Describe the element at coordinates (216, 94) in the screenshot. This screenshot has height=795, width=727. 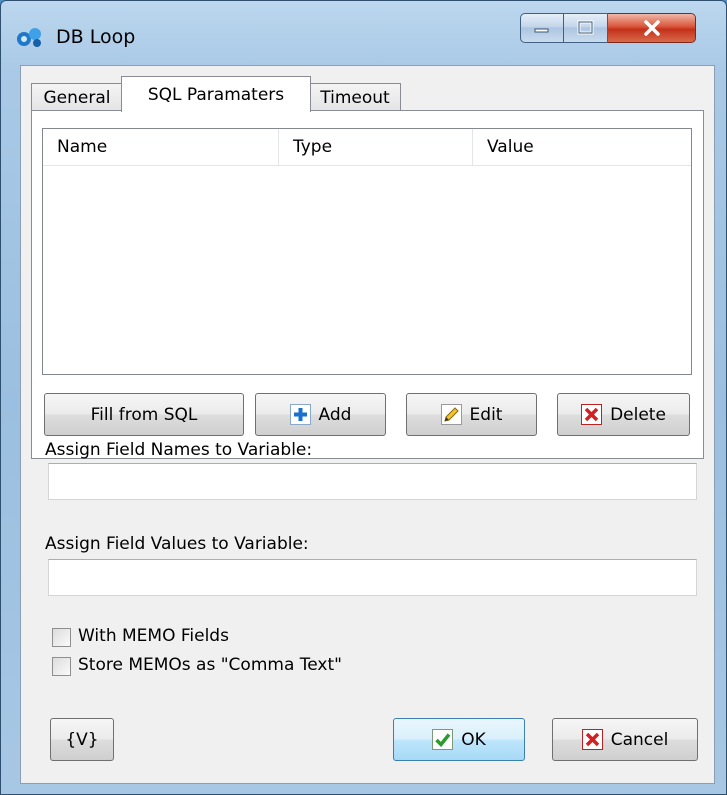
I see `tab-sql-paramaters: SQL Paramaters` at that location.